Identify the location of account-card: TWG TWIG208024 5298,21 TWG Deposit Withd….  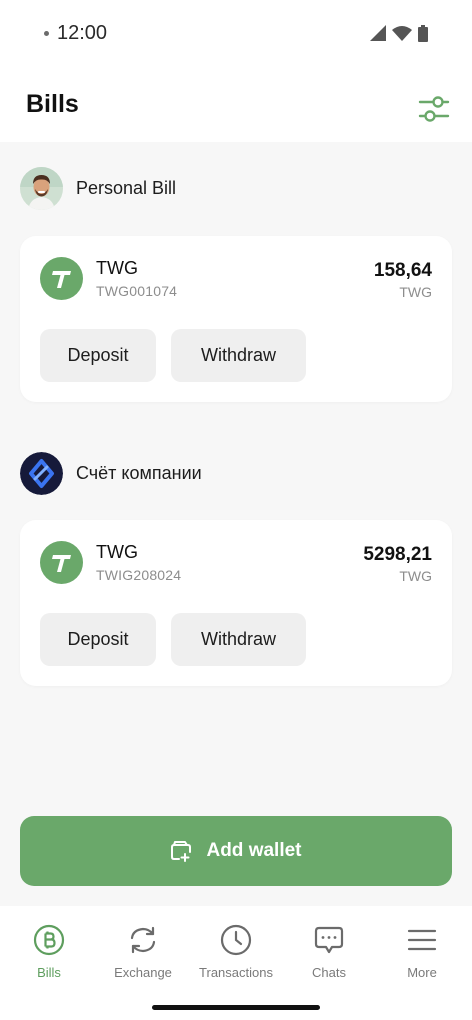
(236, 603).